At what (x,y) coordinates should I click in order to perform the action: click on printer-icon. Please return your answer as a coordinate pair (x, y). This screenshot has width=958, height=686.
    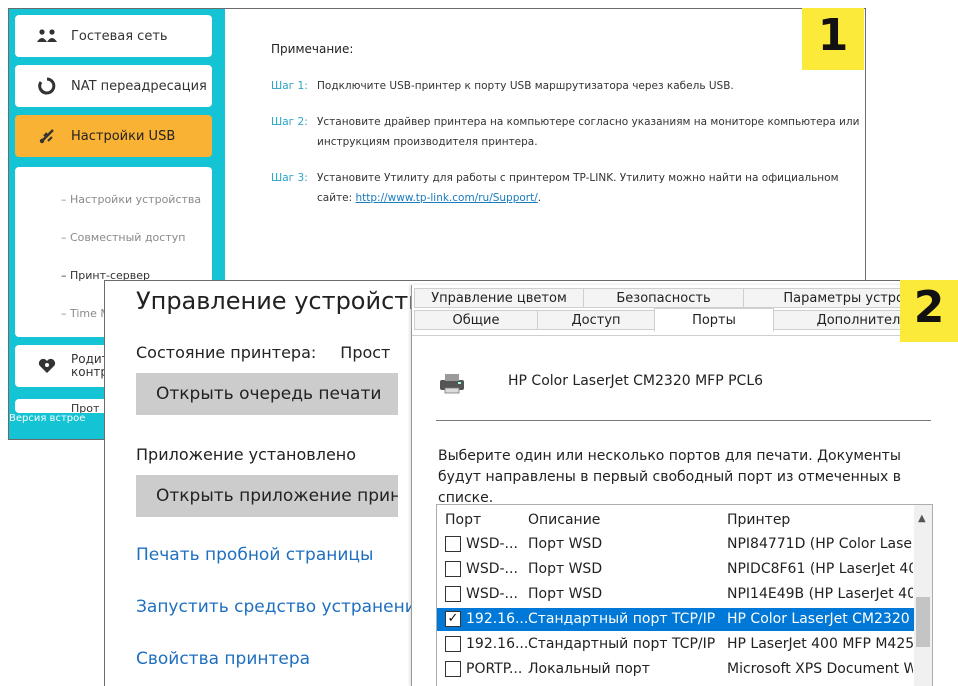
    Looking at the image, I should click on (452, 383).